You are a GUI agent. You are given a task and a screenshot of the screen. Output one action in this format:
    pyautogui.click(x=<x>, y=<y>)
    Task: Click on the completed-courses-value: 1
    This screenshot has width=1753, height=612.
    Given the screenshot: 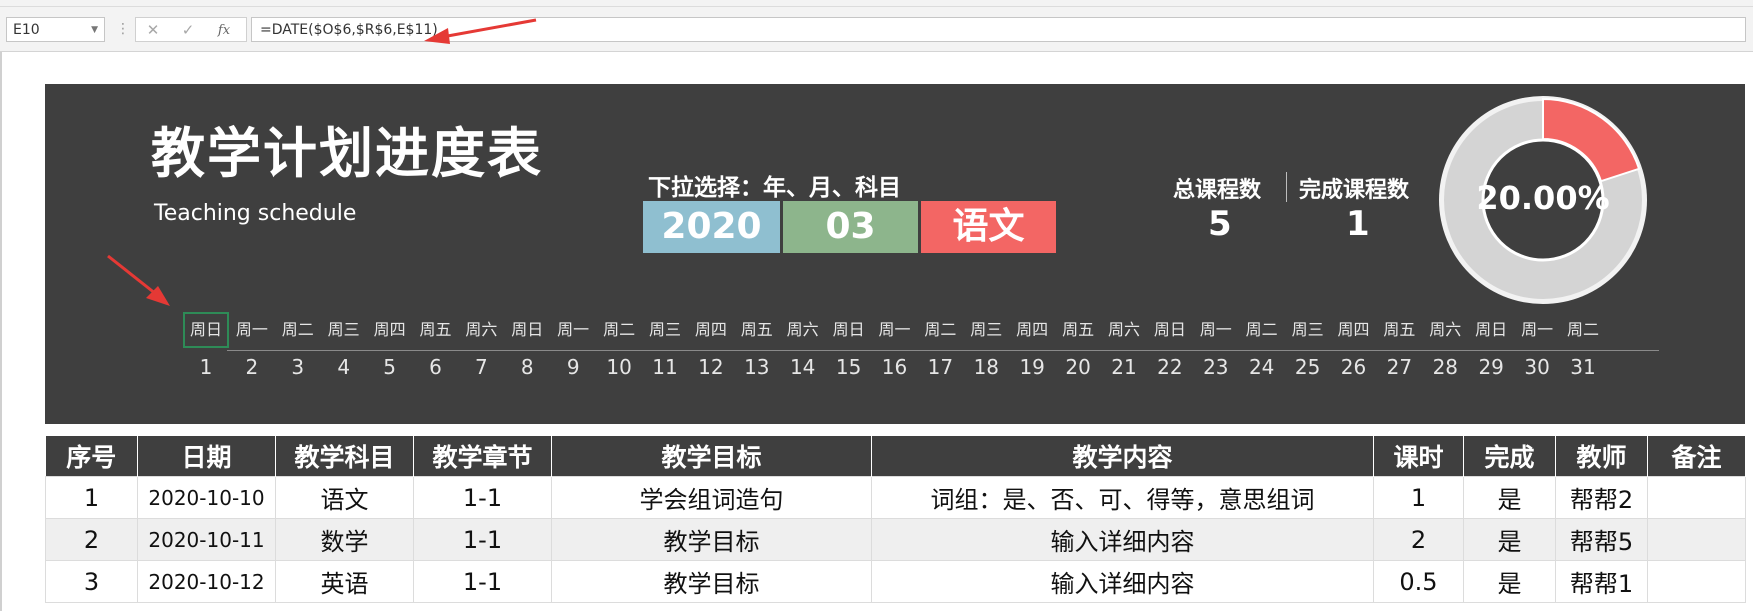 What is the action you would take?
    pyautogui.click(x=1358, y=224)
    